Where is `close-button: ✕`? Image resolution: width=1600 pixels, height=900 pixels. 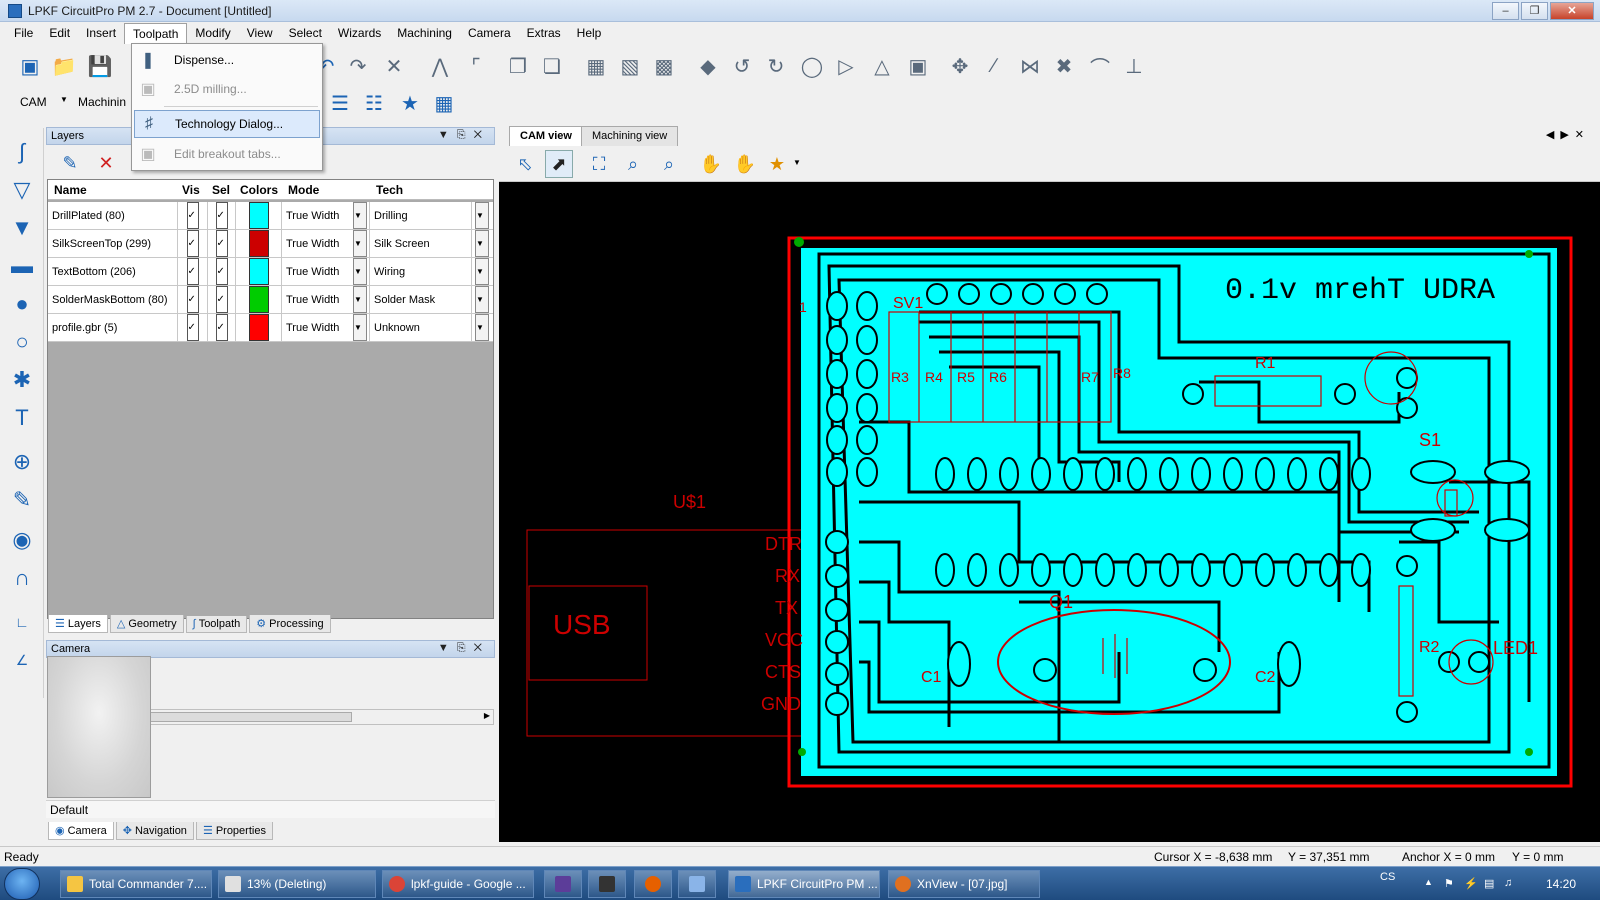
close-button: ✕ is located at coordinates (1572, 11).